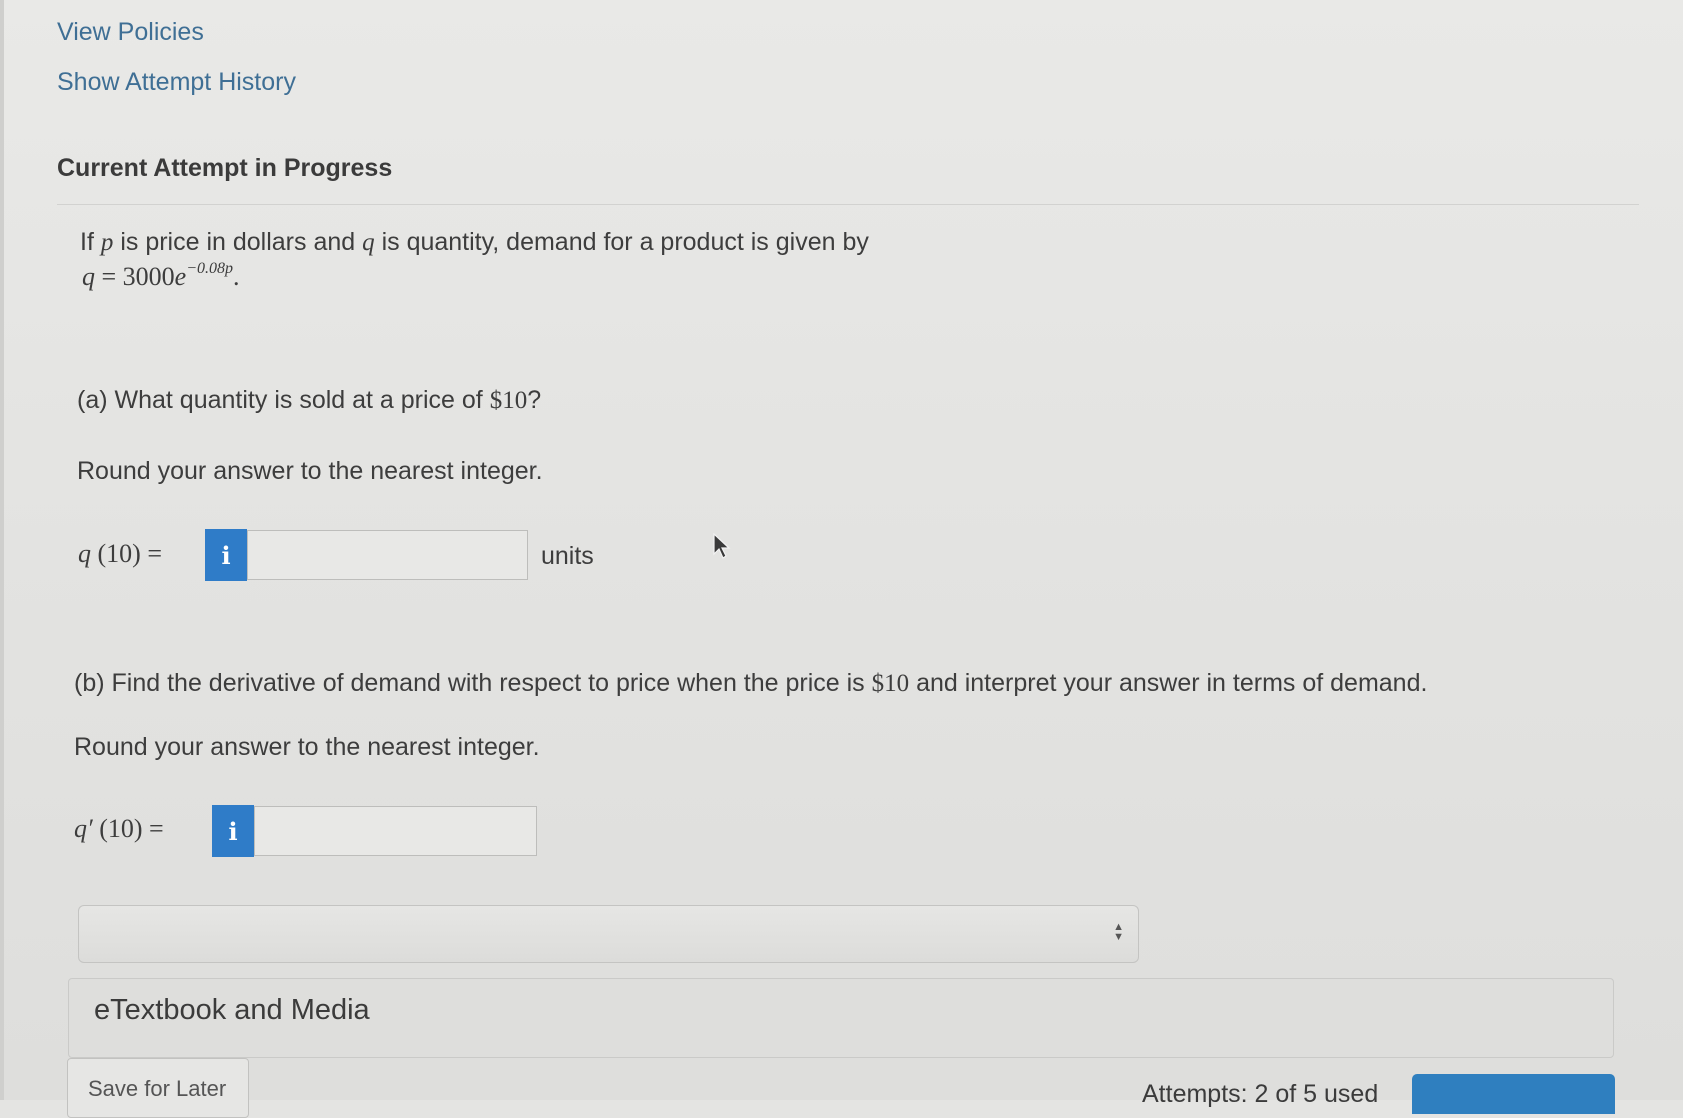 The width and height of the screenshot is (1683, 1118). Describe the element at coordinates (508, 400) in the screenshot. I see `part-a-price: $10` at that location.